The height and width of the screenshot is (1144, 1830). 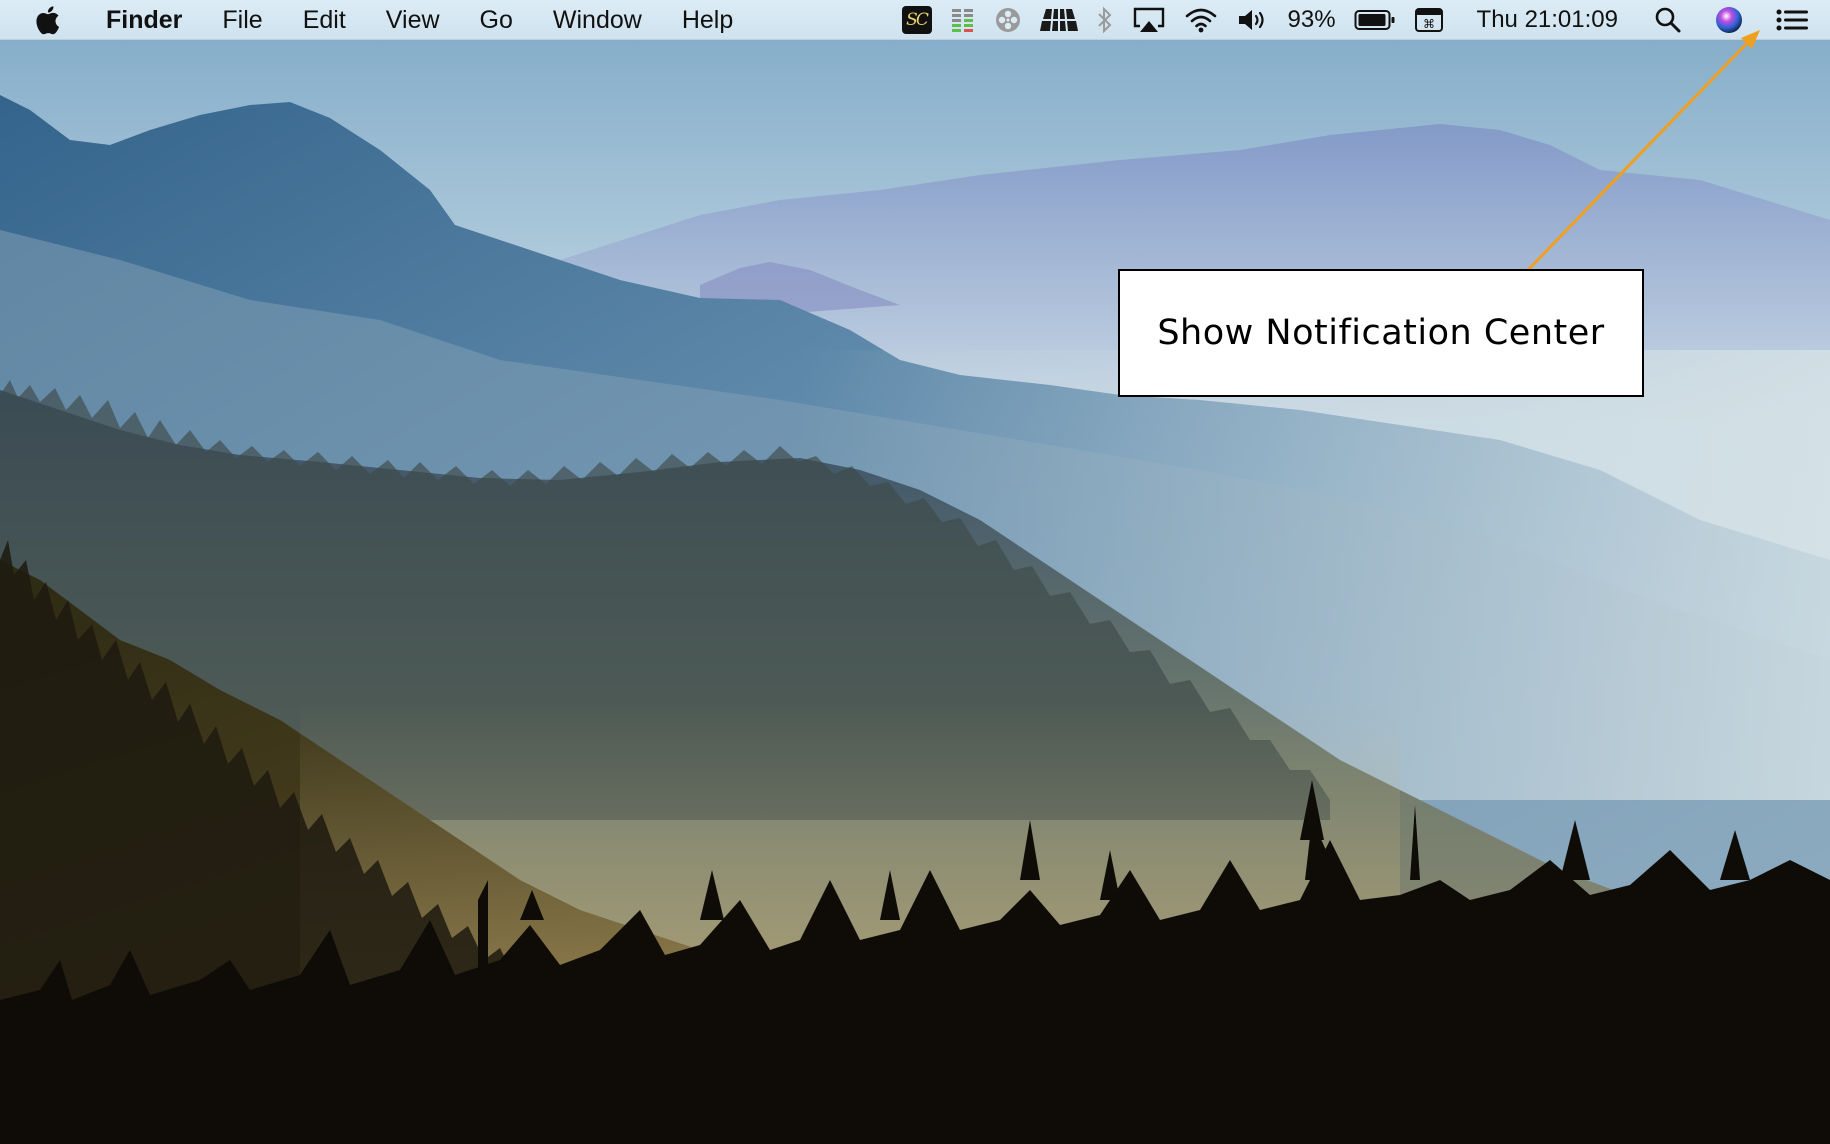 What do you see at coordinates (1311, 19) in the screenshot?
I see `battery-percentage: 93%` at bounding box center [1311, 19].